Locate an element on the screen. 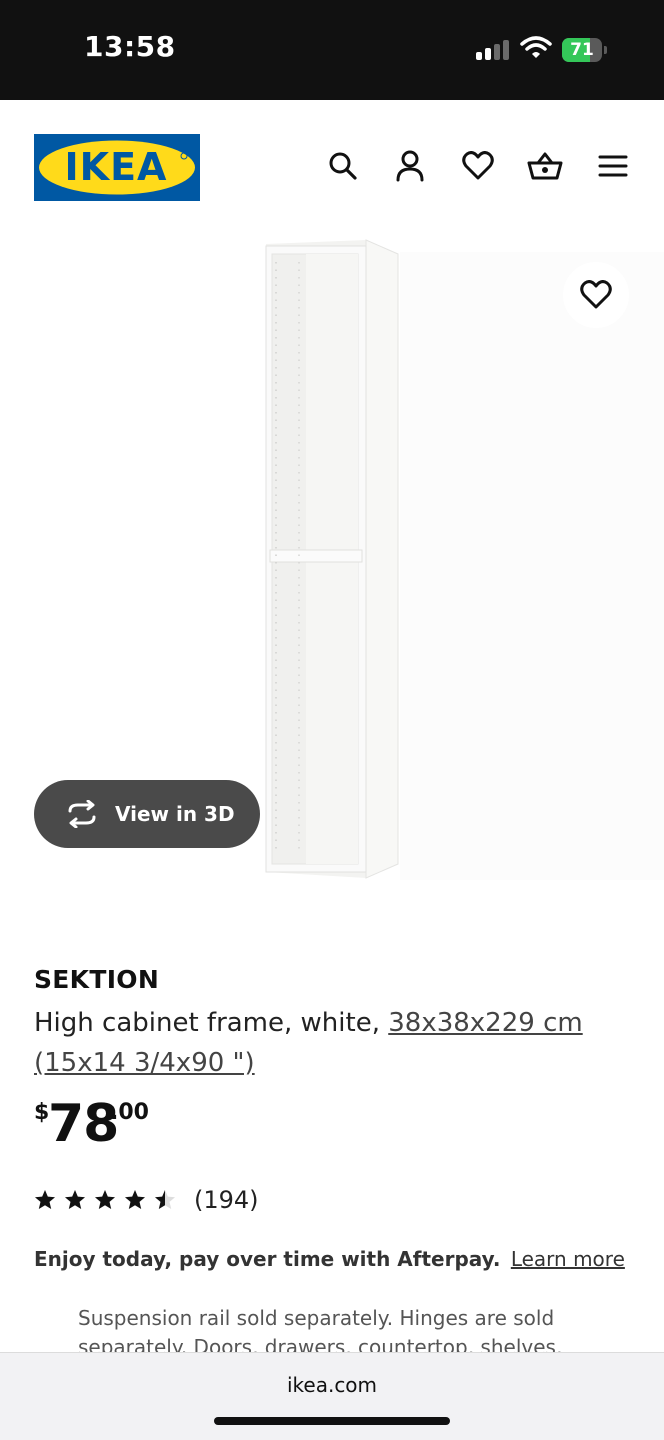  basket-icon is located at coordinates (545, 166).